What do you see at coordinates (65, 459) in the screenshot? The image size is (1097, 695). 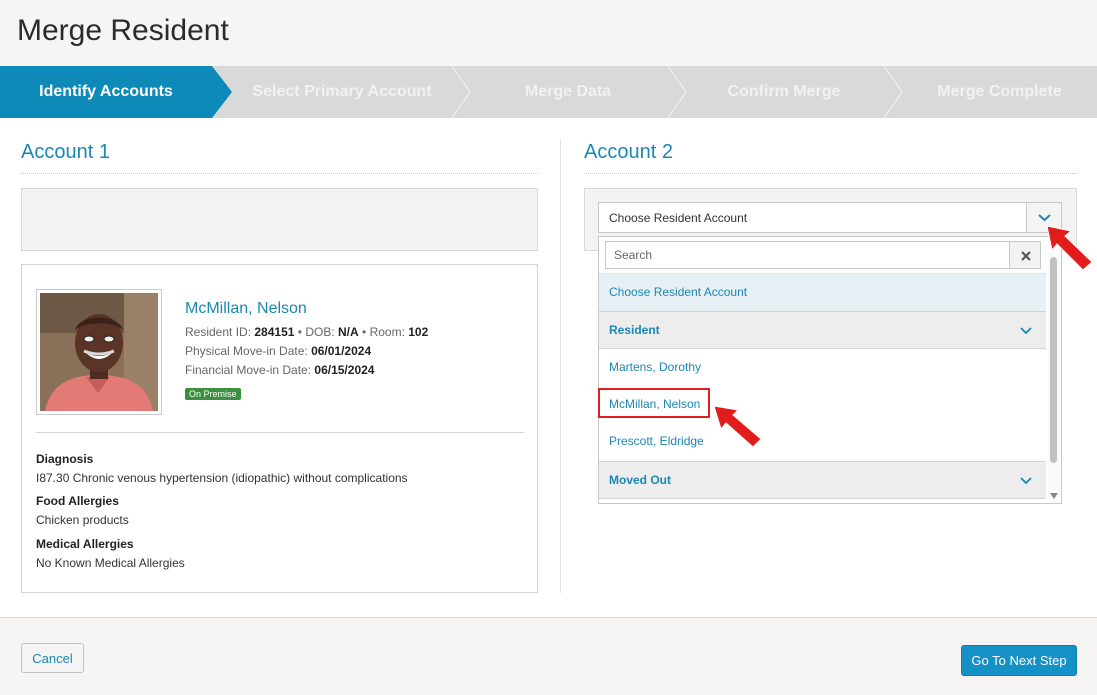 I see `diagnosis-label: Diagnosis` at bounding box center [65, 459].